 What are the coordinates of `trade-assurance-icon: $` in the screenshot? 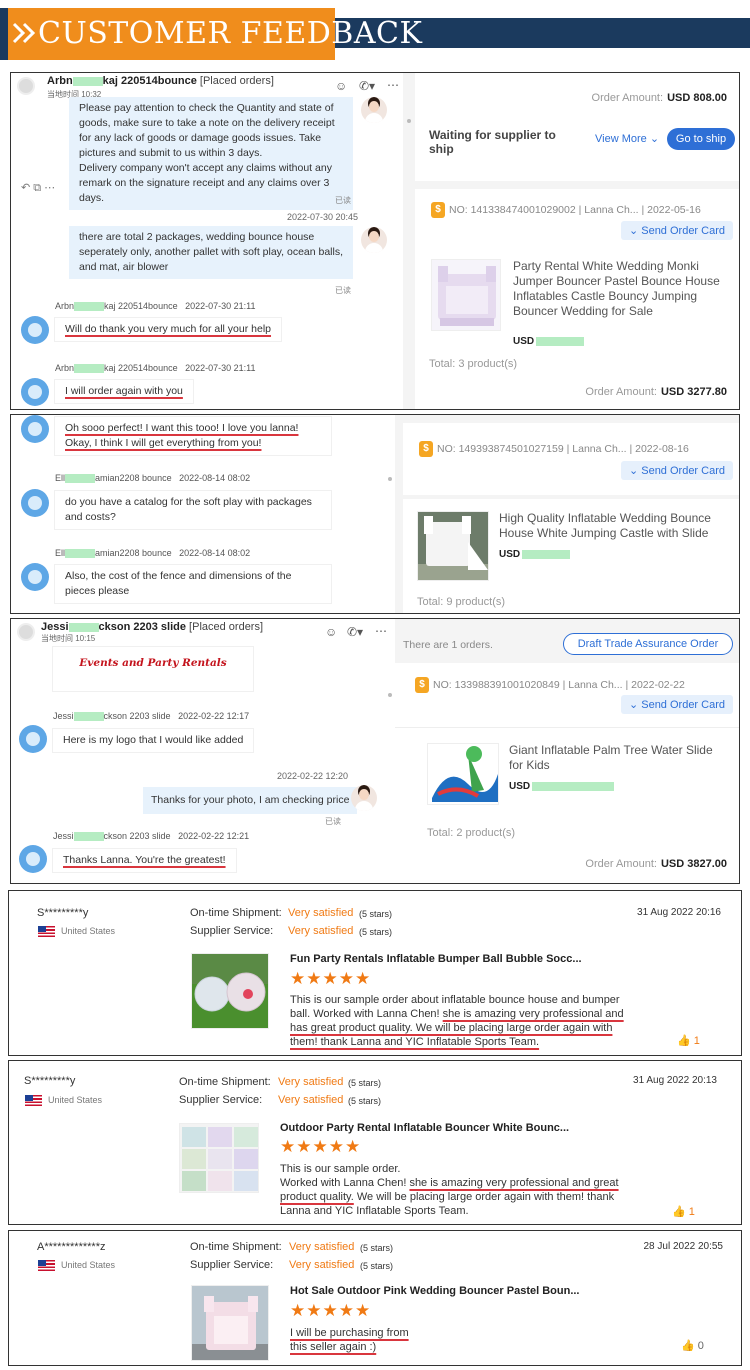 It's located at (426, 449).